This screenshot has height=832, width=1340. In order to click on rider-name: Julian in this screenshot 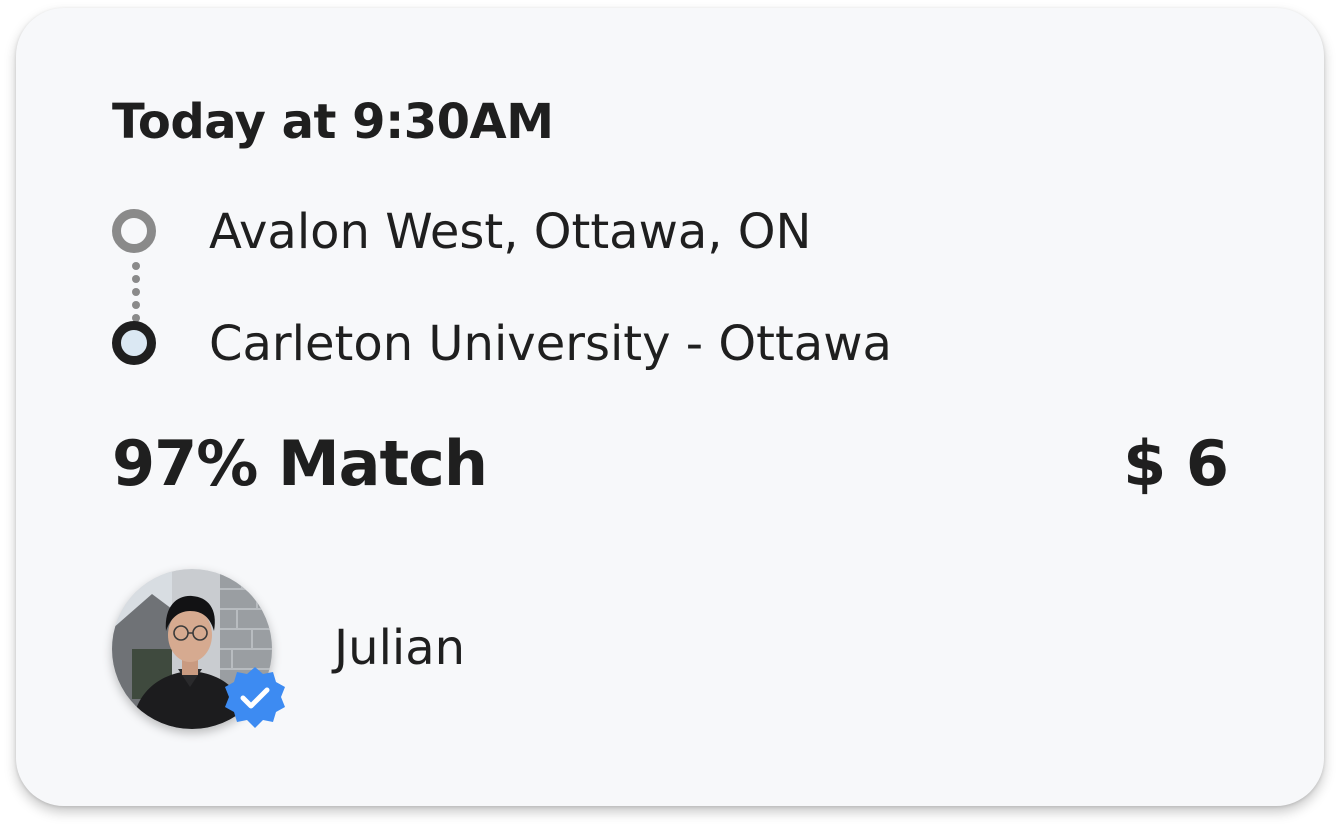, I will do `click(400, 648)`.